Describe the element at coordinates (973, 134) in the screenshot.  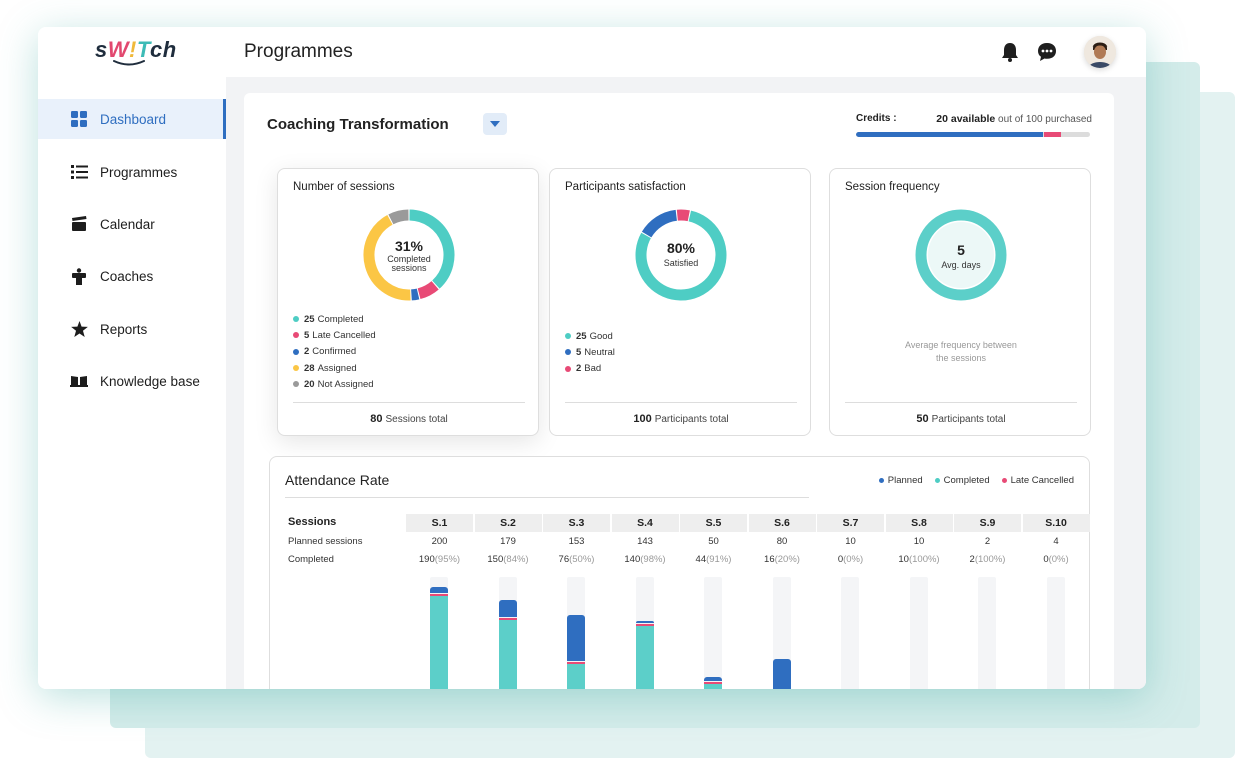
I see `credits-progress-bar` at that location.